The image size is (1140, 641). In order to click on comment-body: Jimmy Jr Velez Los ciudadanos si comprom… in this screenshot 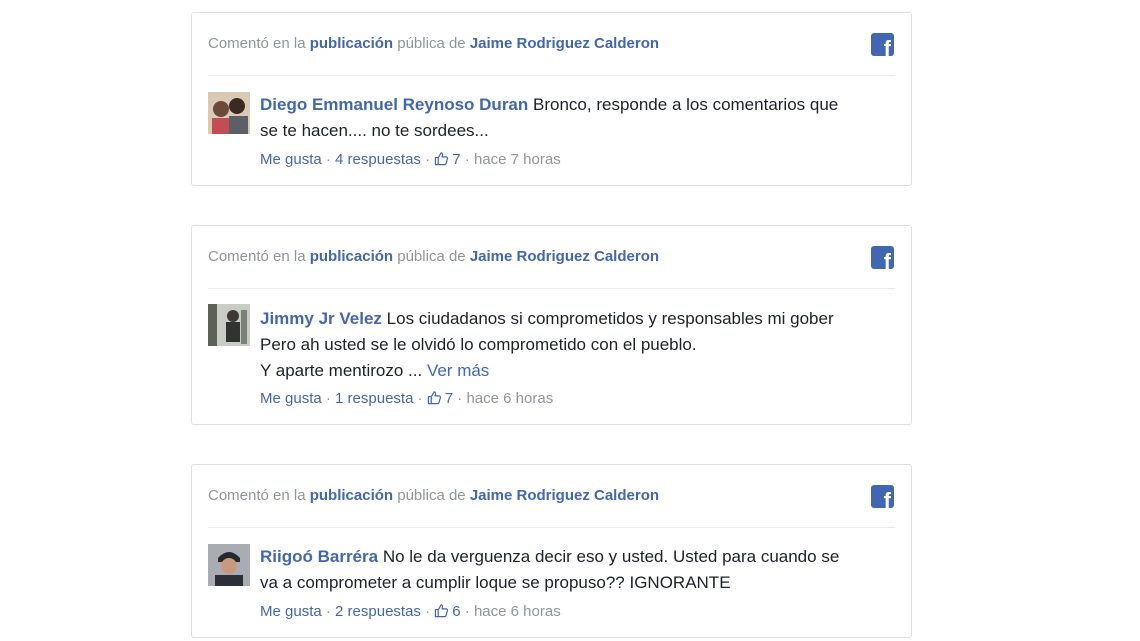, I will do `click(570, 345)`.